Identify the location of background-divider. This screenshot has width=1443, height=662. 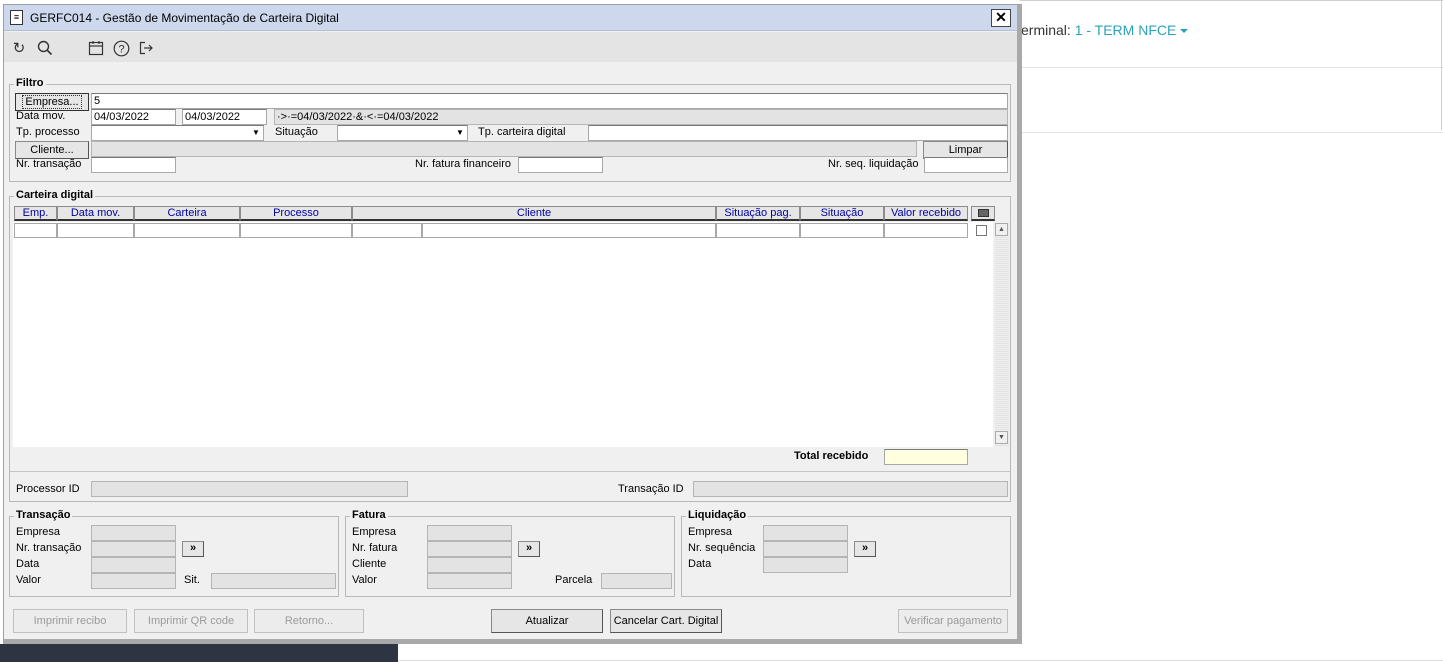
(1231, 132).